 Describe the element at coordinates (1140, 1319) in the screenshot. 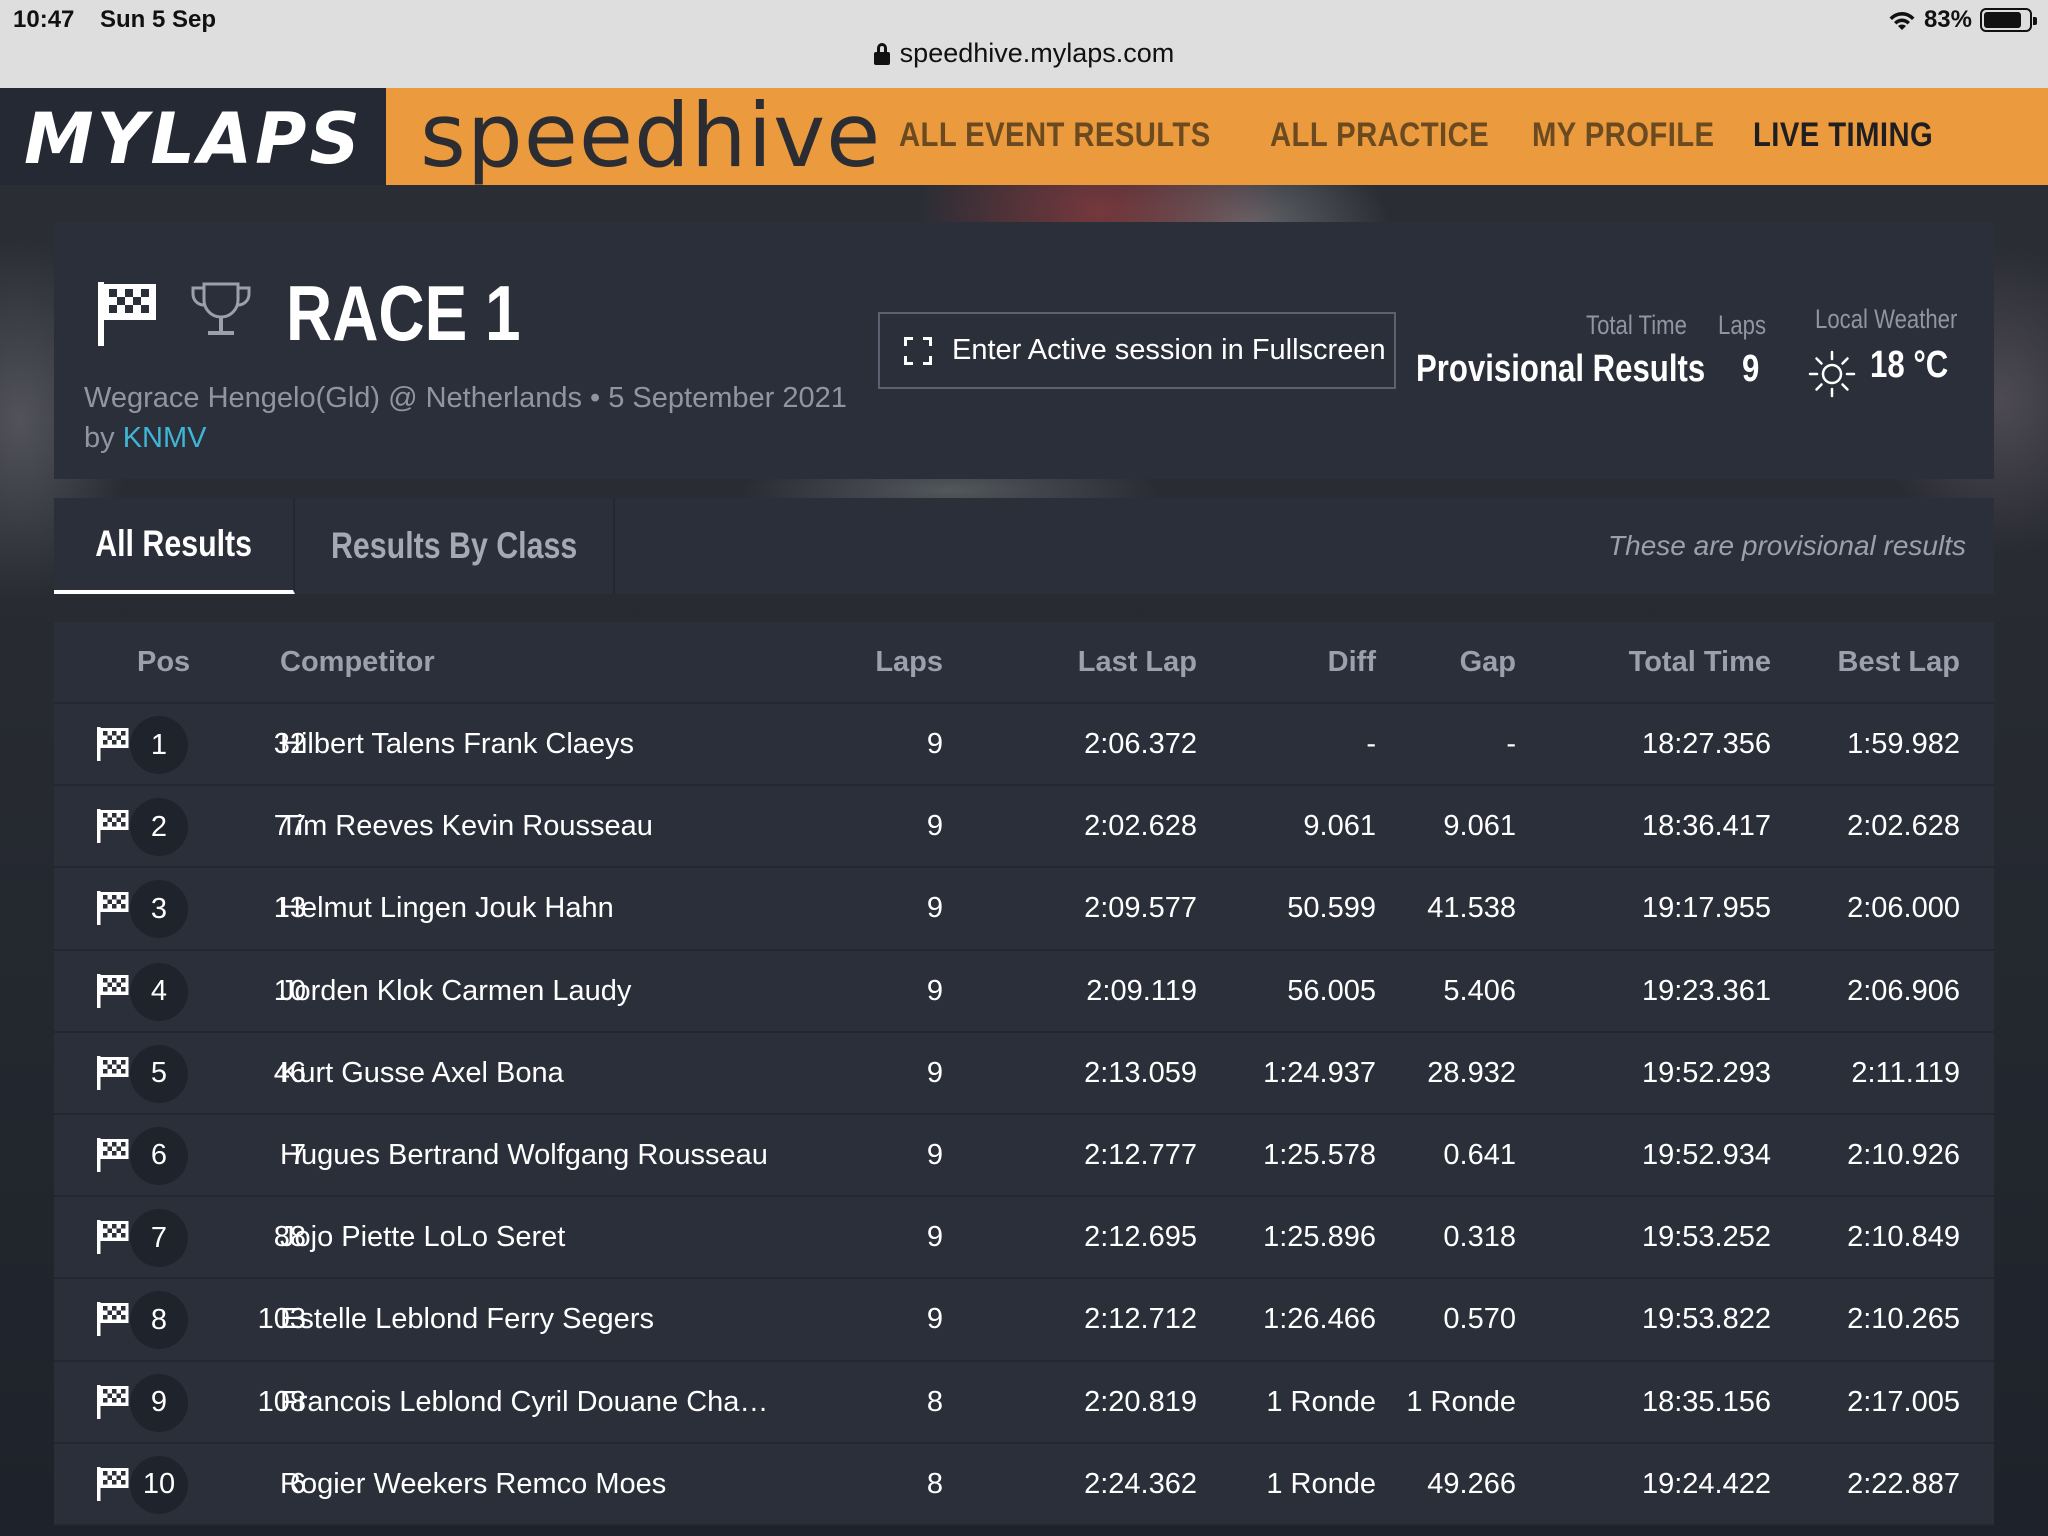

I see `last-lap-cell: 2:12.712` at that location.